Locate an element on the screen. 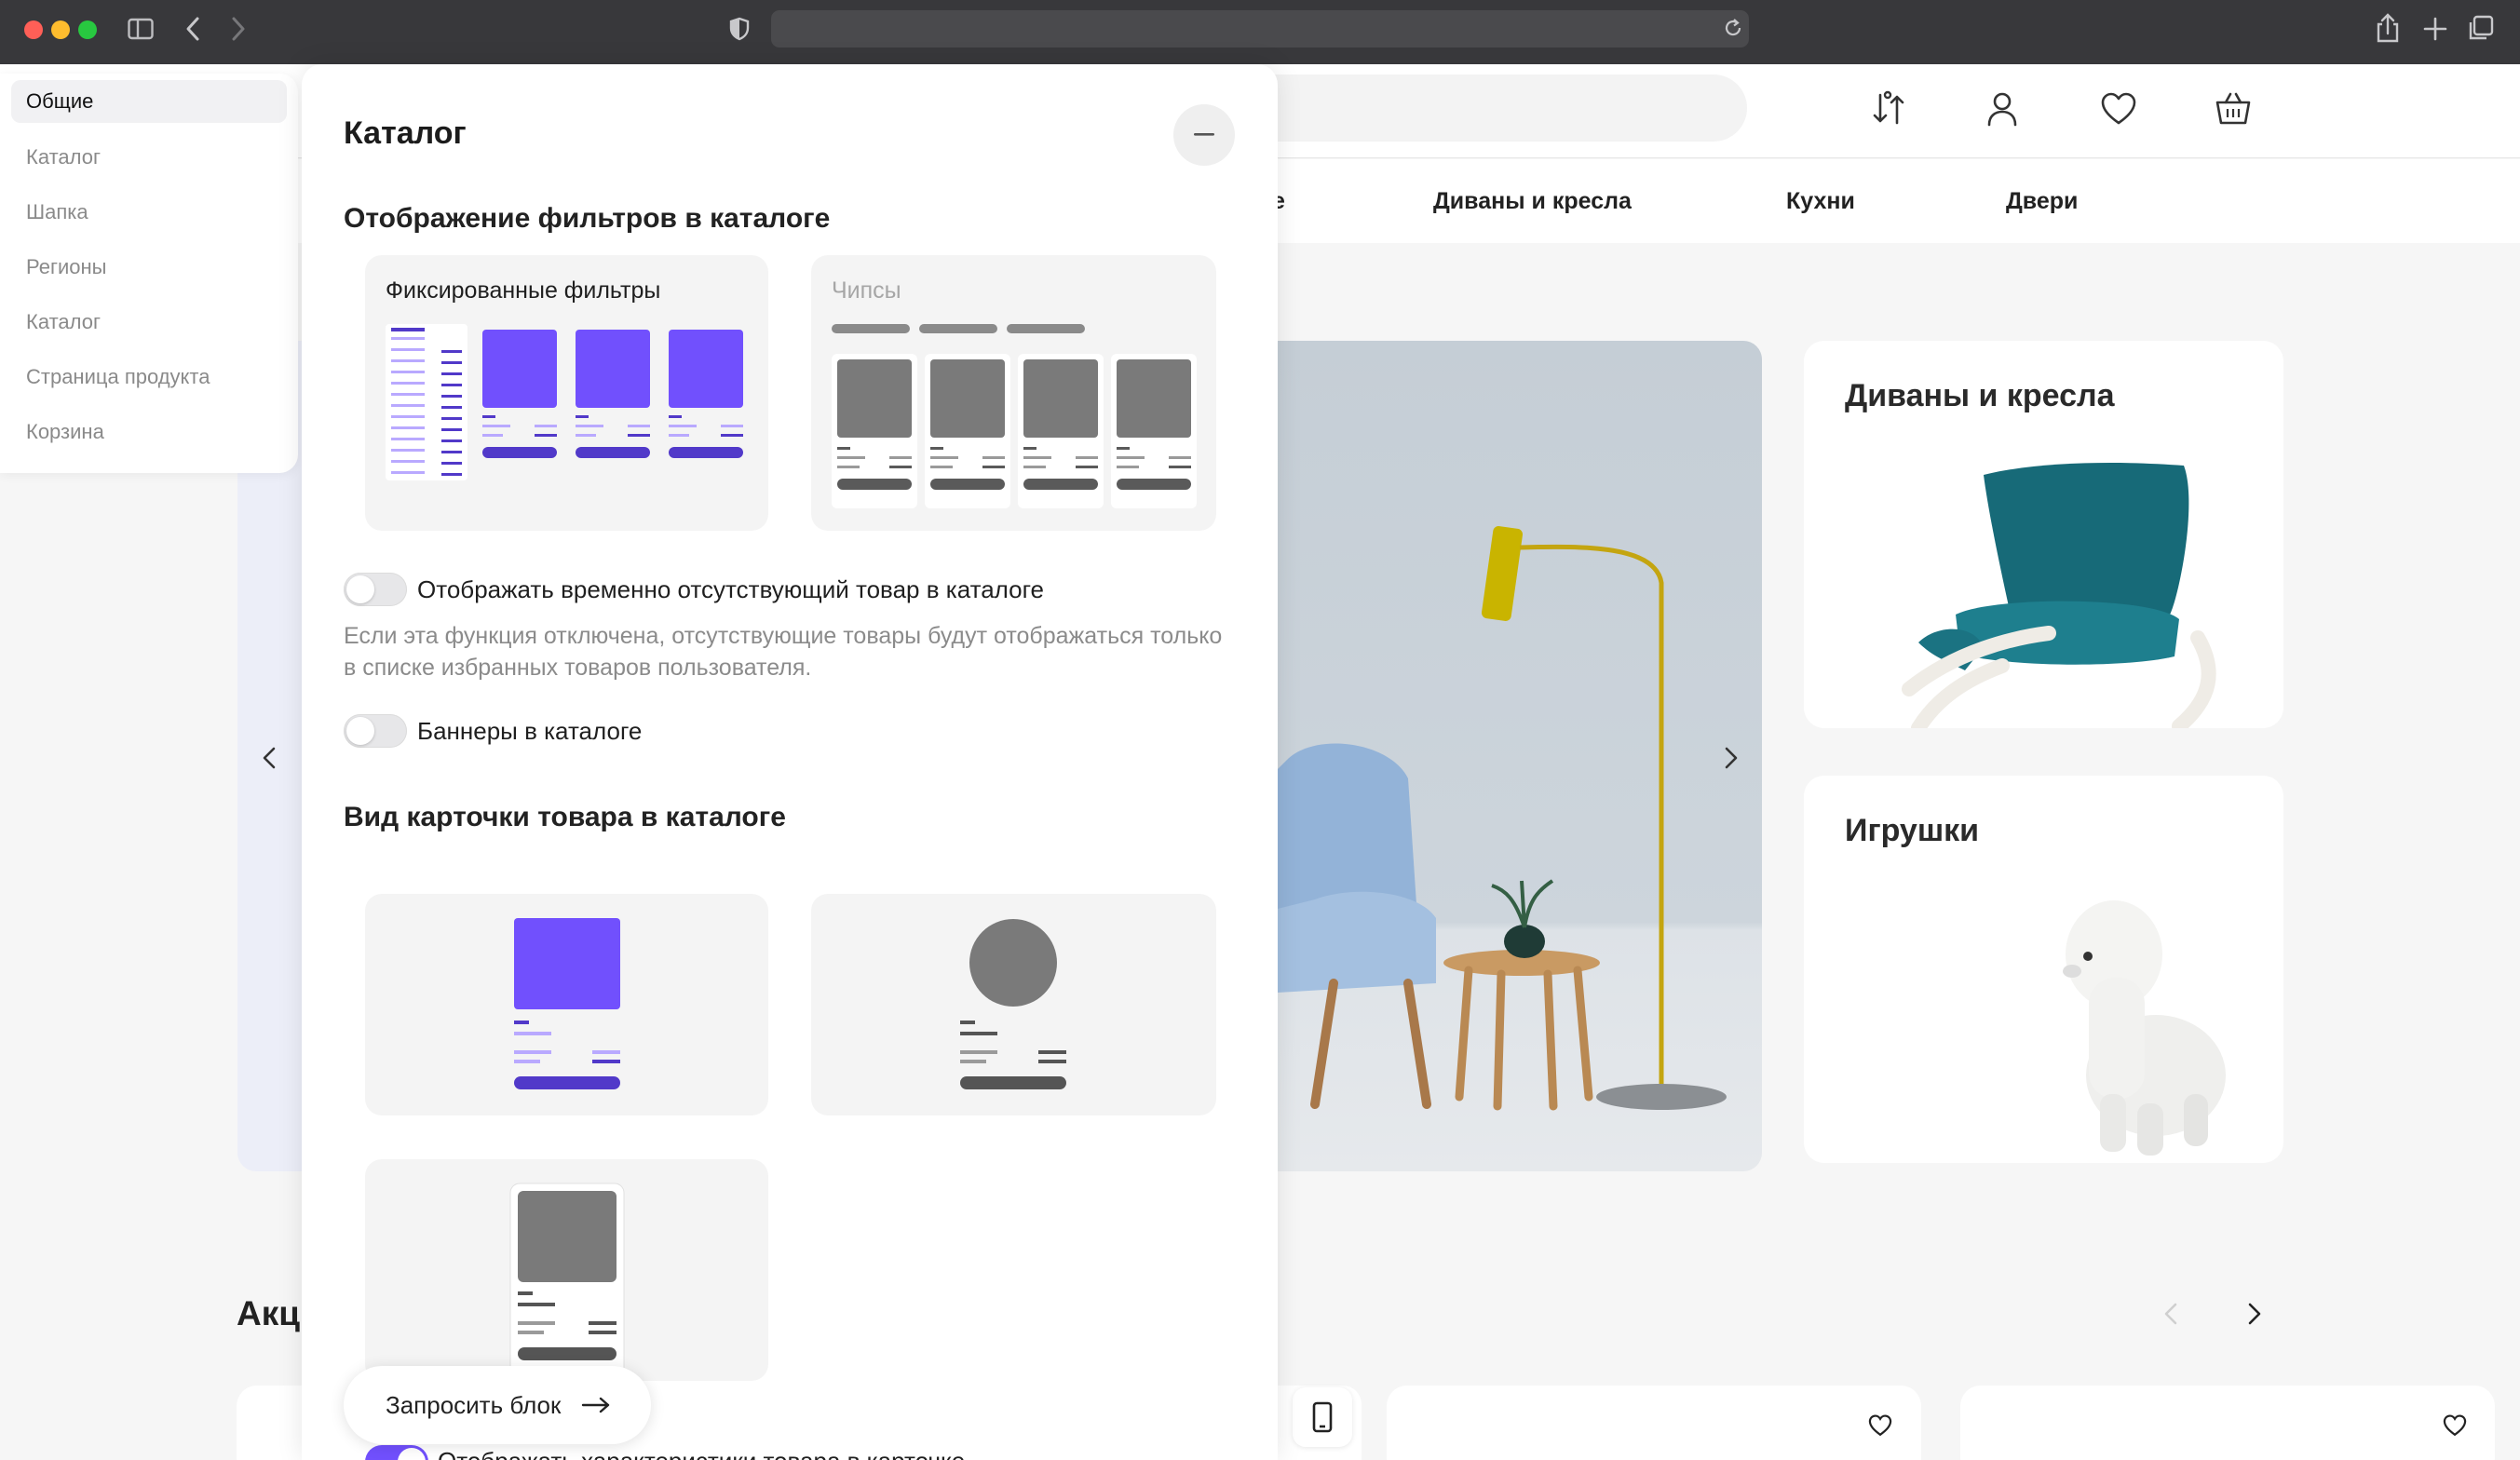 The height and width of the screenshot is (1460, 2520). promo-next-arrow is located at coordinates (2253, 1314).